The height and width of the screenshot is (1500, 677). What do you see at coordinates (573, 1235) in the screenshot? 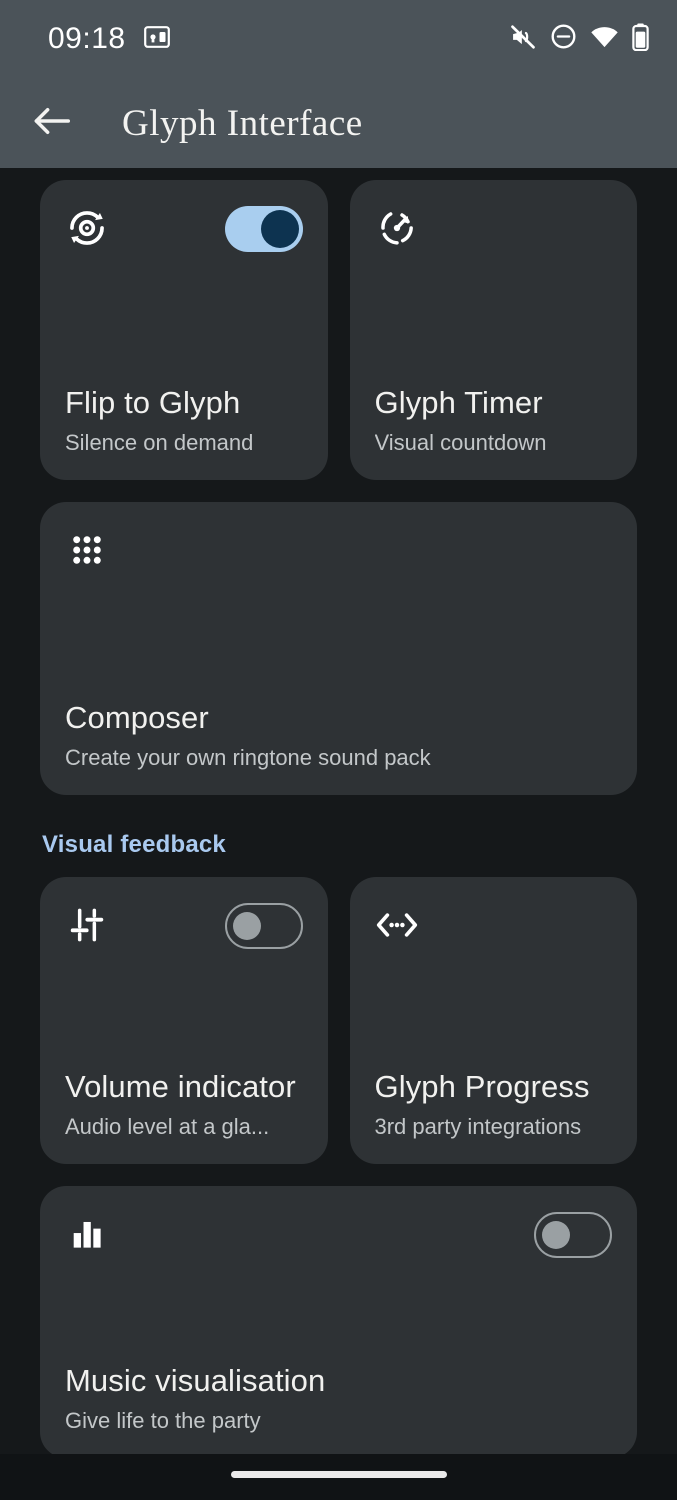
I see `toggle-music-visualisation` at bounding box center [573, 1235].